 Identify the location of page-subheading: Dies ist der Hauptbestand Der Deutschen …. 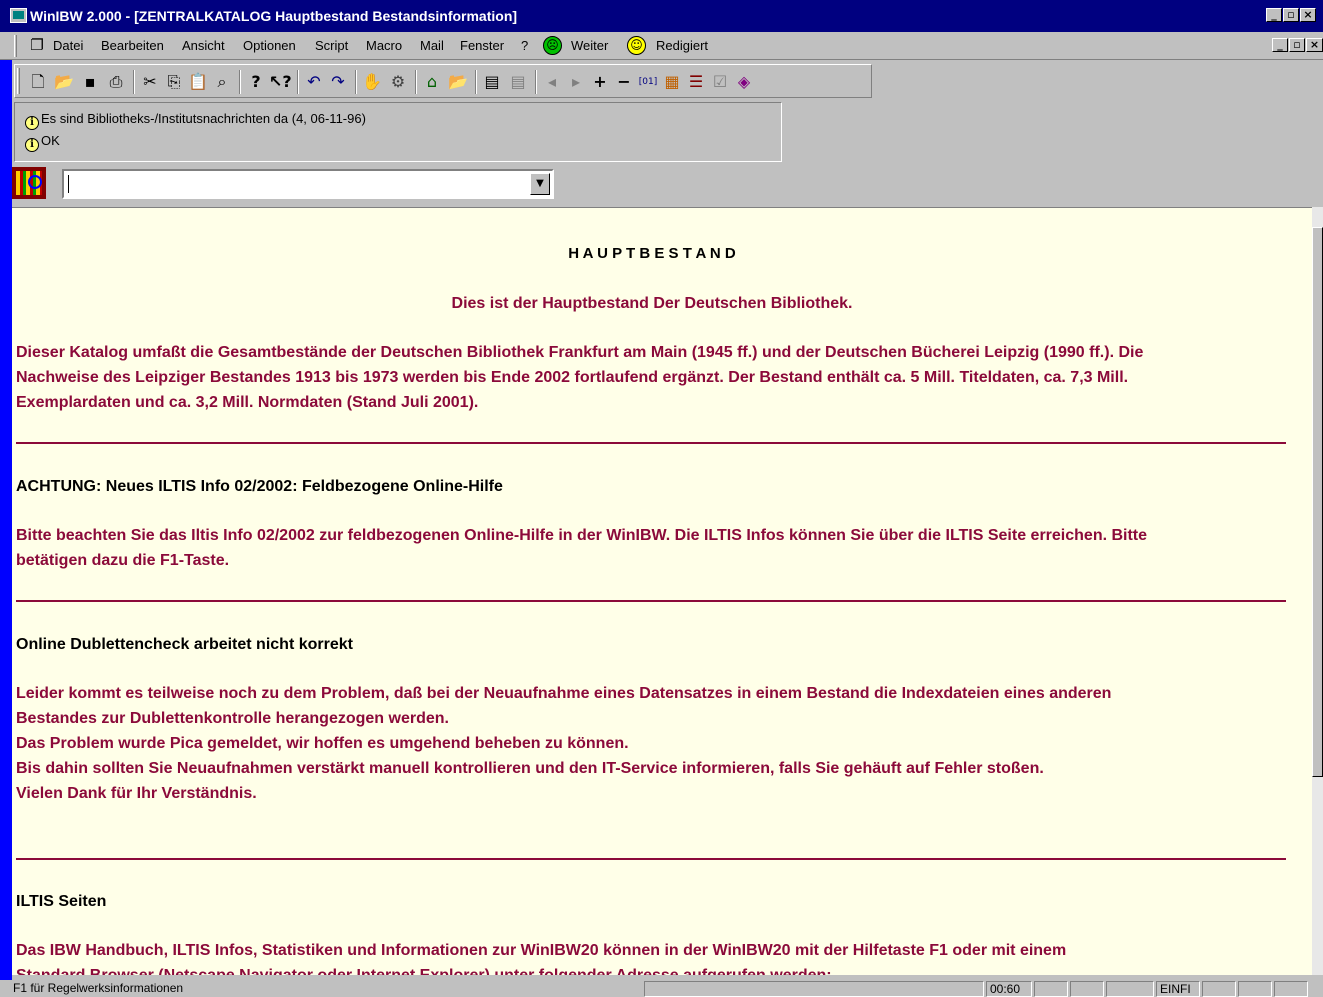
(652, 303).